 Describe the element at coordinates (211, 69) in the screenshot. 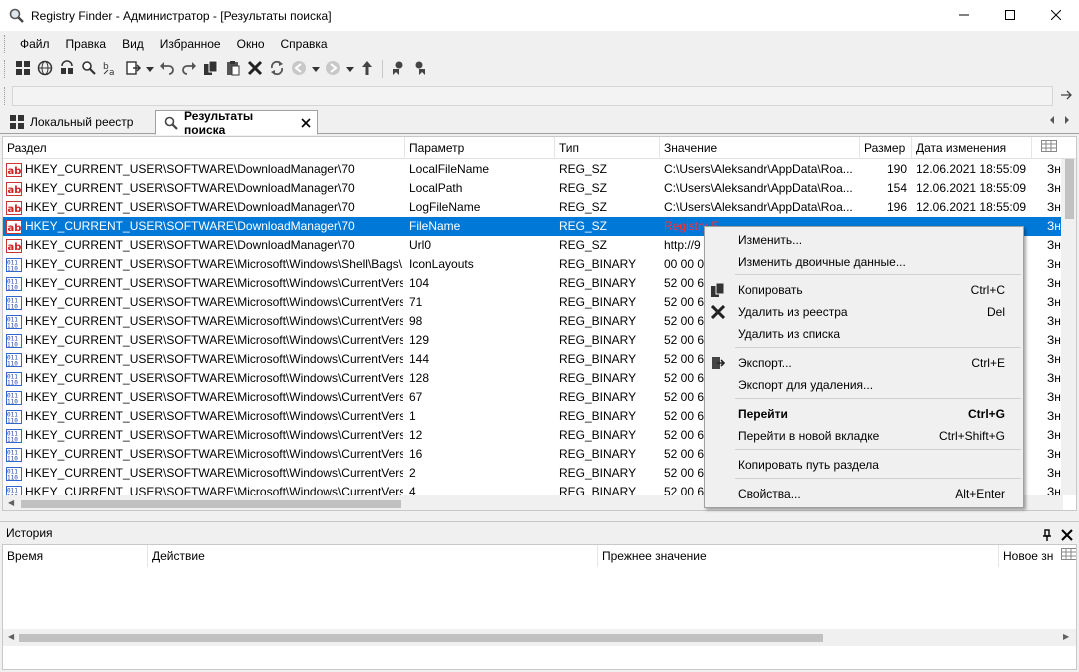

I see `copy-button` at that location.